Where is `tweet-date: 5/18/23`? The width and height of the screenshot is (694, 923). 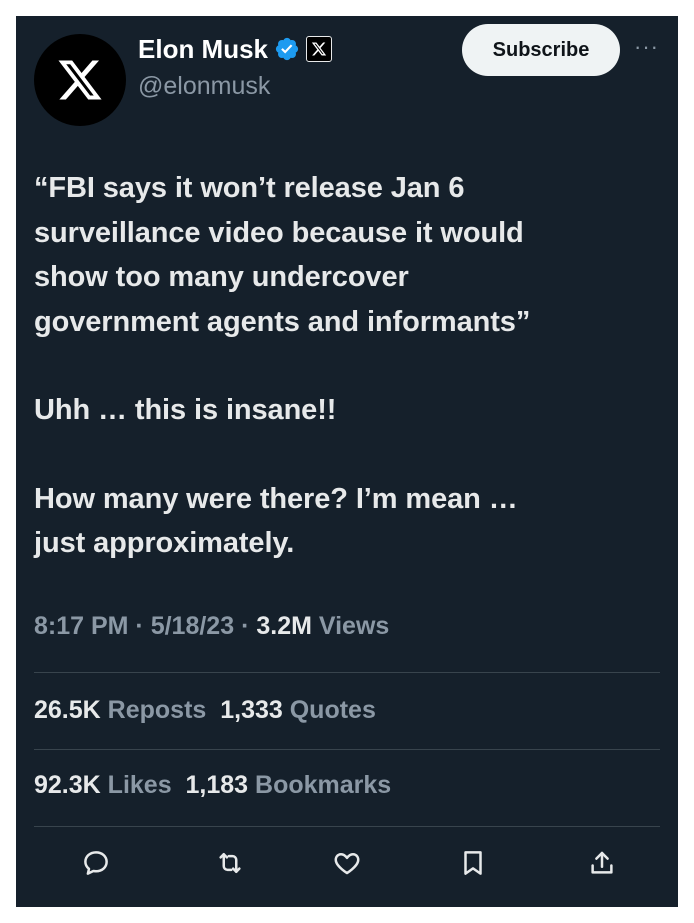
tweet-date: 5/18/23 is located at coordinates (192, 626).